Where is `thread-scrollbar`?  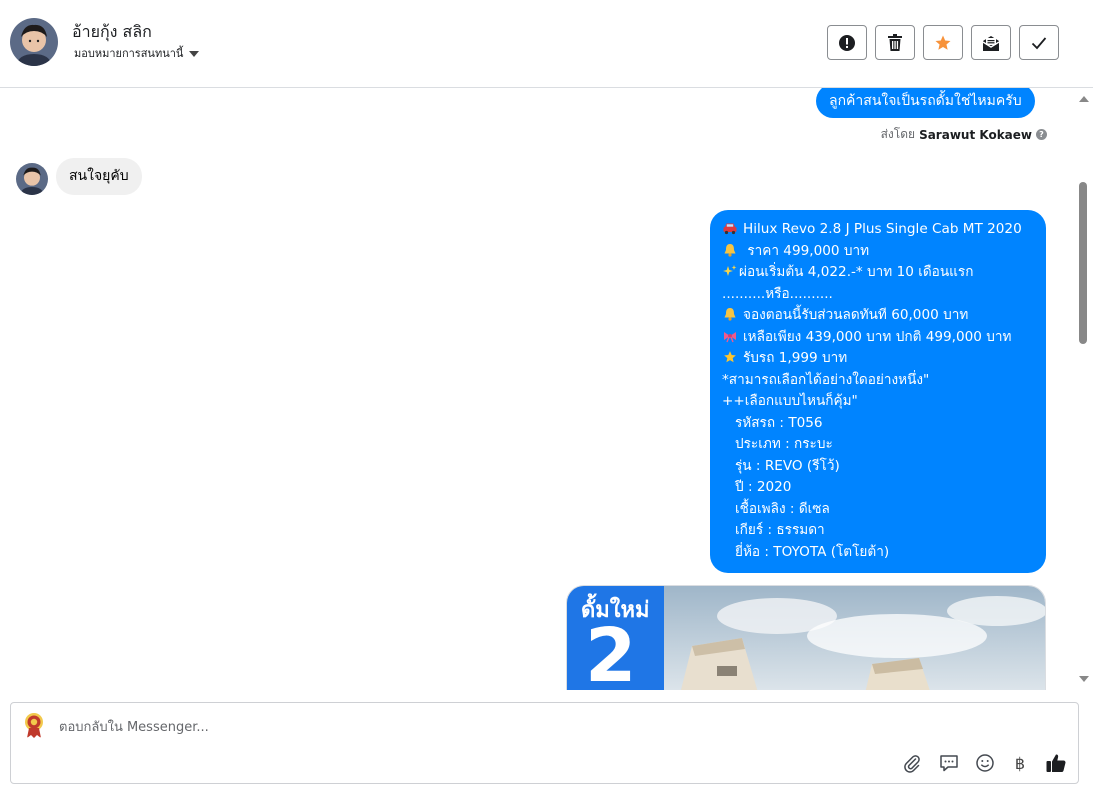
thread-scrollbar is located at coordinates (1084, 389).